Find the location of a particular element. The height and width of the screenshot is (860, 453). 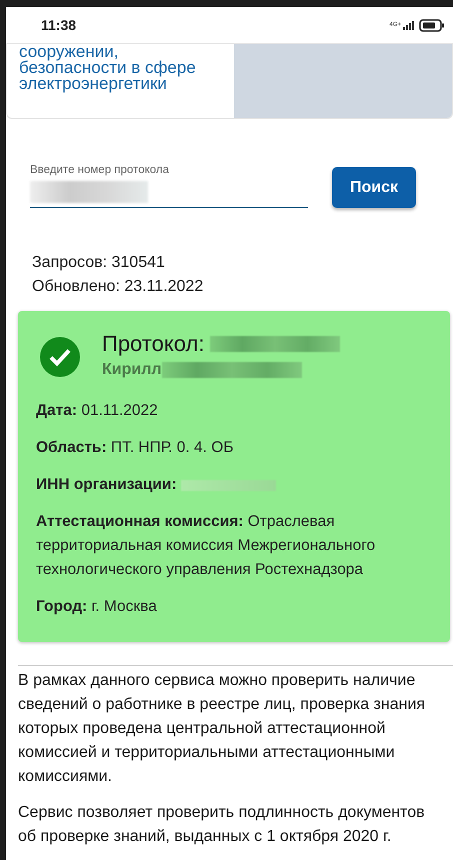

battery-icon is located at coordinates (432, 25).